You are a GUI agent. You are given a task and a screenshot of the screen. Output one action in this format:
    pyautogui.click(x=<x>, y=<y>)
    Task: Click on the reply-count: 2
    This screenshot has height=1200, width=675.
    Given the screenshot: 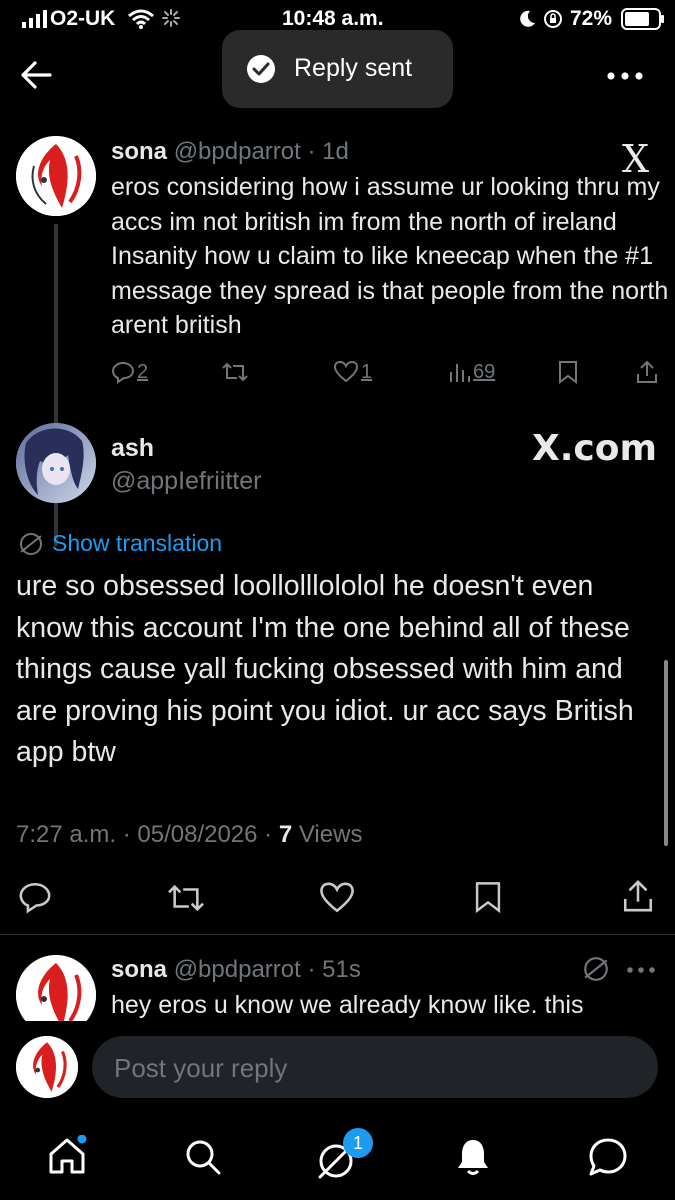 What is the action you would take?
    pyautogui.click(x=143, y=371)
    